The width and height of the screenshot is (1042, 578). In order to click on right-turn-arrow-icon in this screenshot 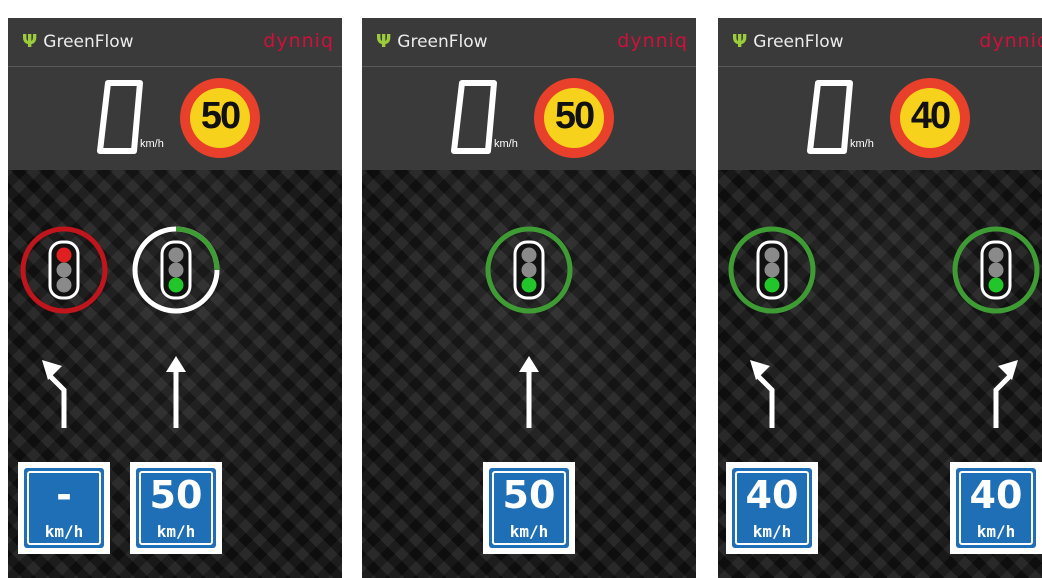, I will do `click(1005, 394)`.